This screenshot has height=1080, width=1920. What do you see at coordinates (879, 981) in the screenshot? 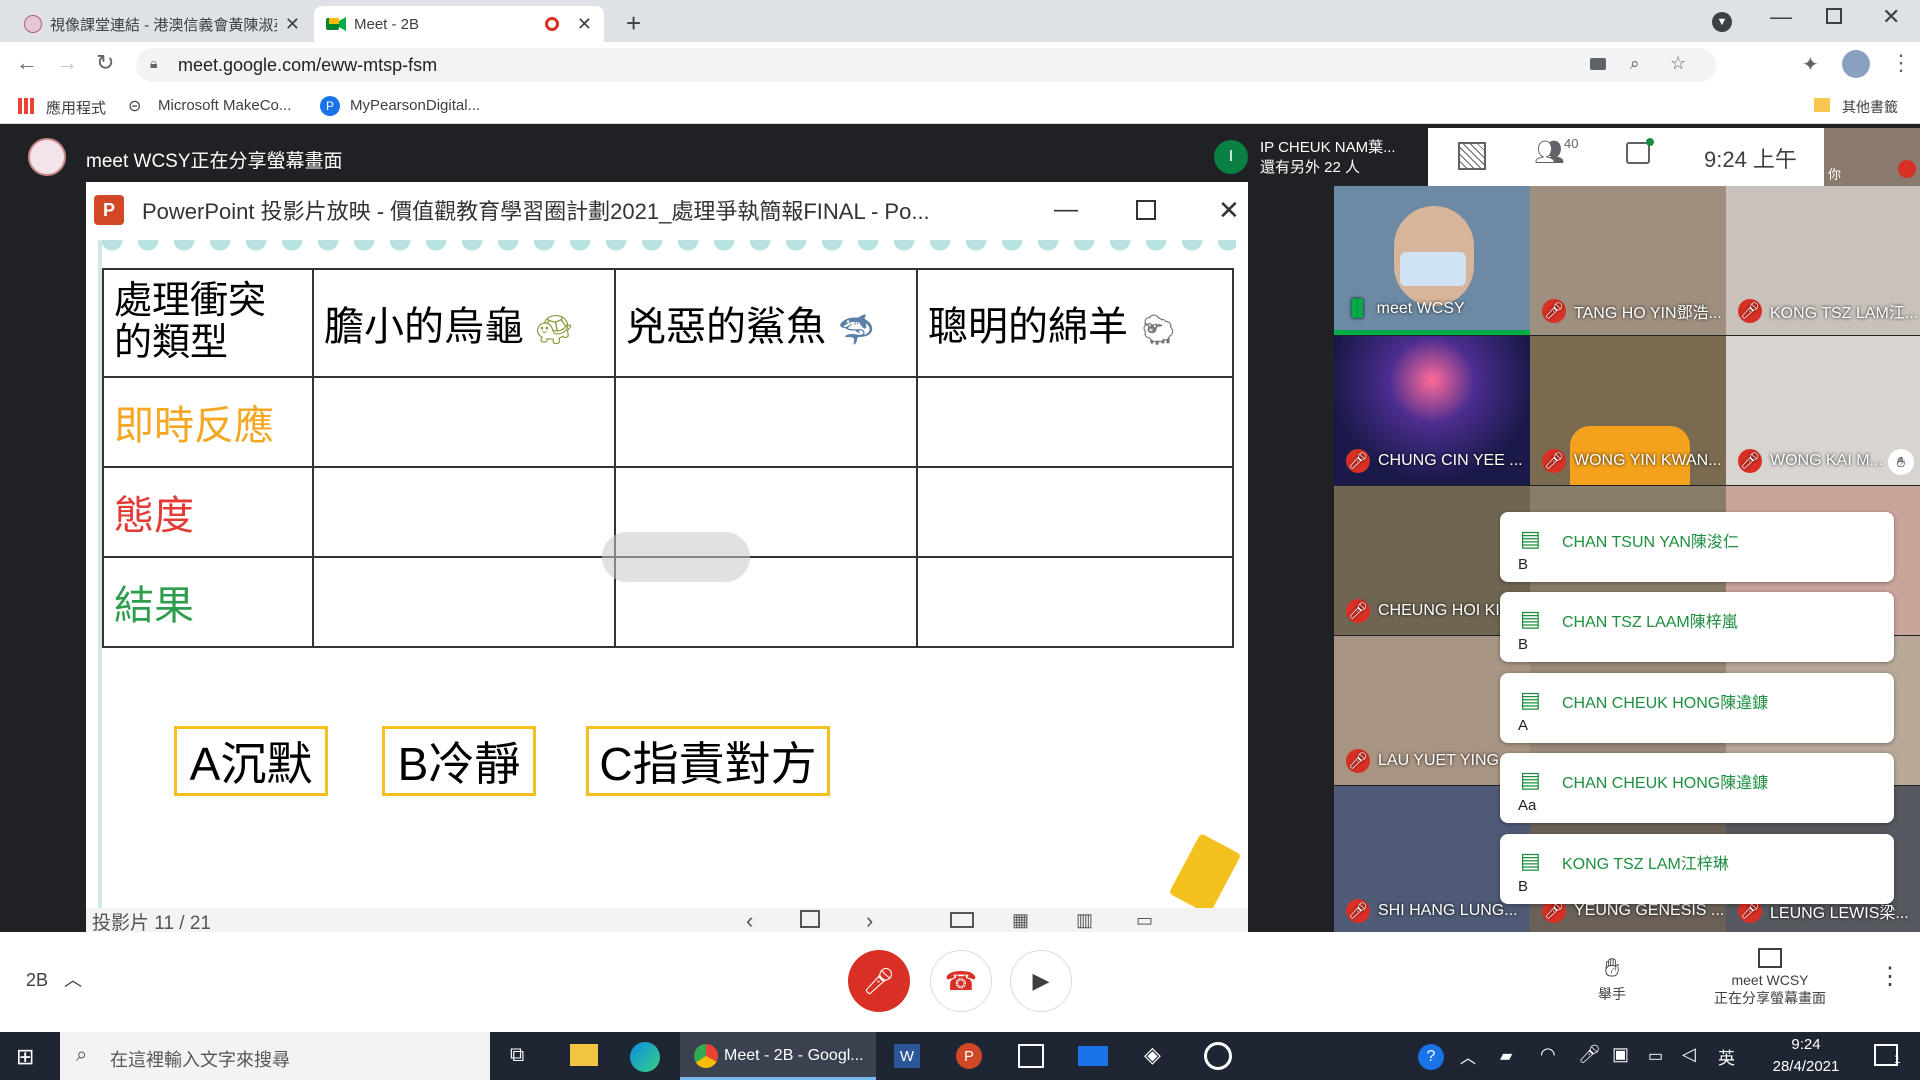
I see `mic-toggle-button: 🎤︎` at bounding box center [879, 981].